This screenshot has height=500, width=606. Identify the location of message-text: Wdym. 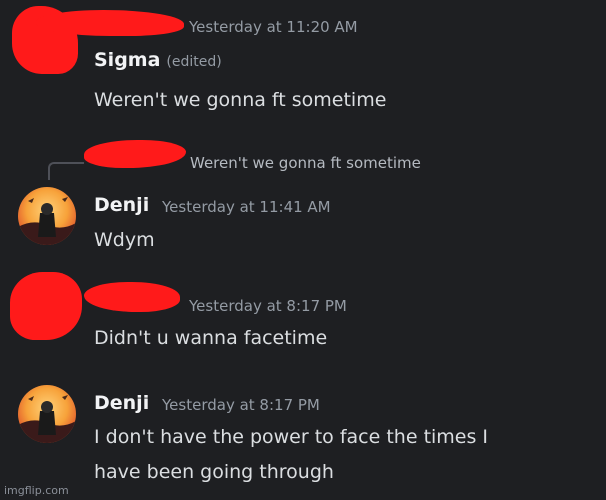
(124, 240).